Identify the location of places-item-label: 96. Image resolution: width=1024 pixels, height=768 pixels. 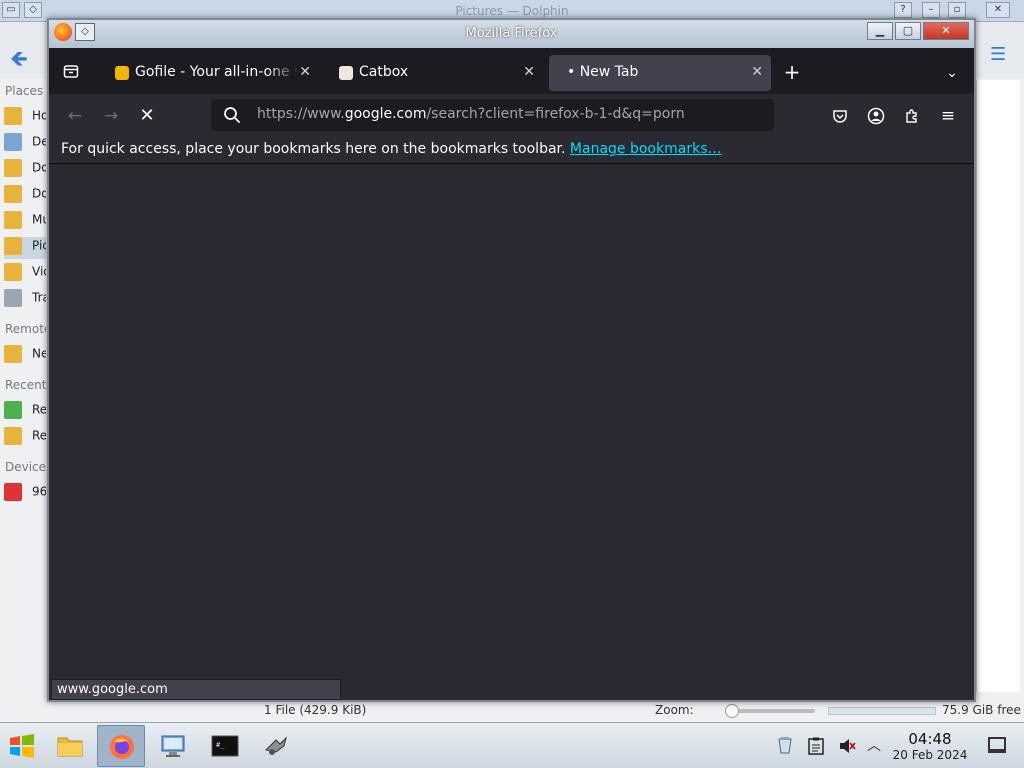
(39, 491).